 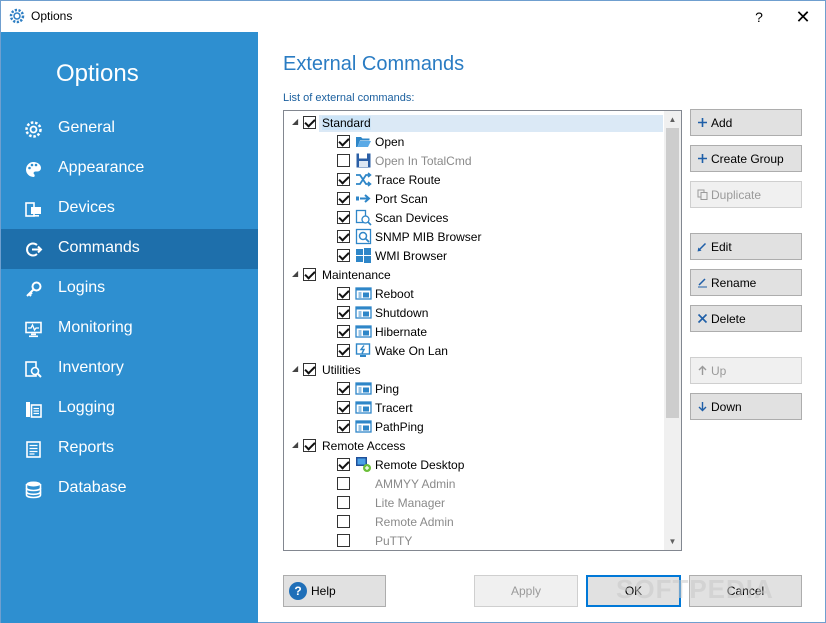 What do you see at coordinates (334, 591) in the screenshot?
I see `help-button: ? Help` at bounding box center [334, 591].